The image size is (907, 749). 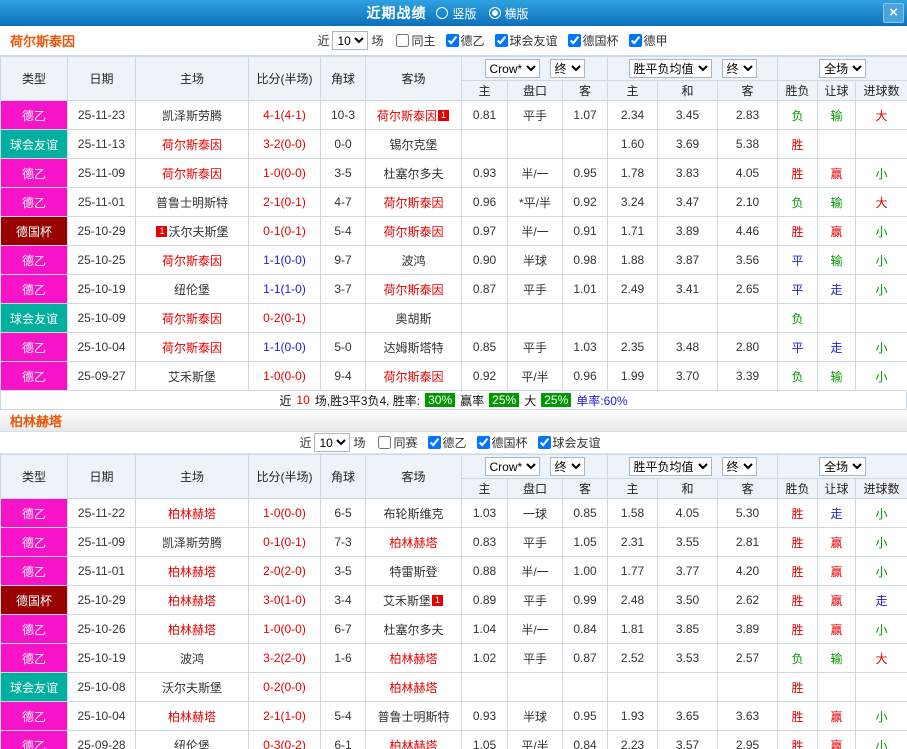 I want to click on de1-checkbox, so click(x=635, y=40).